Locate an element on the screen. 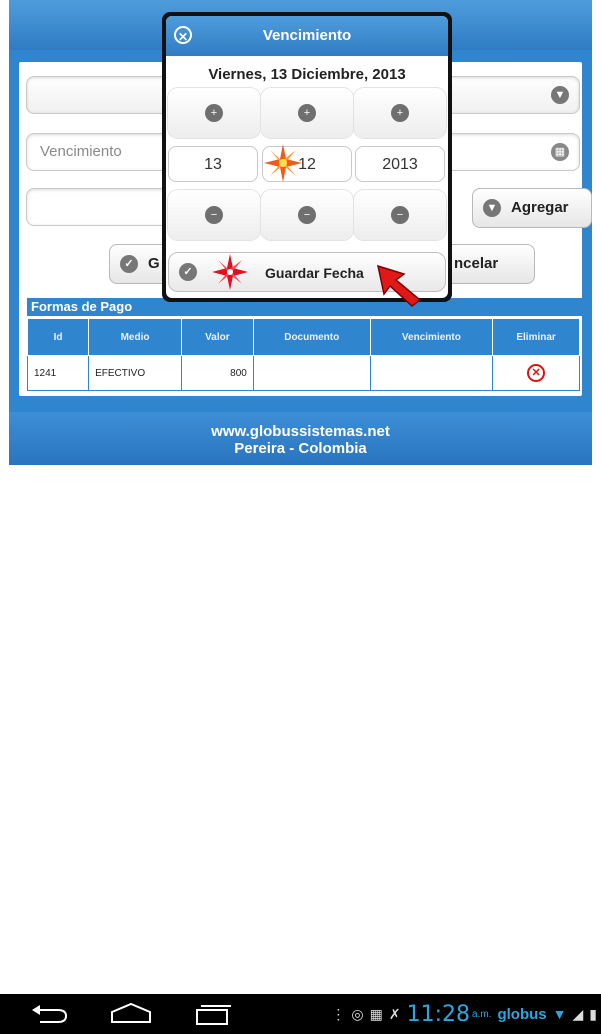 The height and width of the screenshot is (1034, 601). col-eliminar: Eliminar is located at coordinates (536, 337).